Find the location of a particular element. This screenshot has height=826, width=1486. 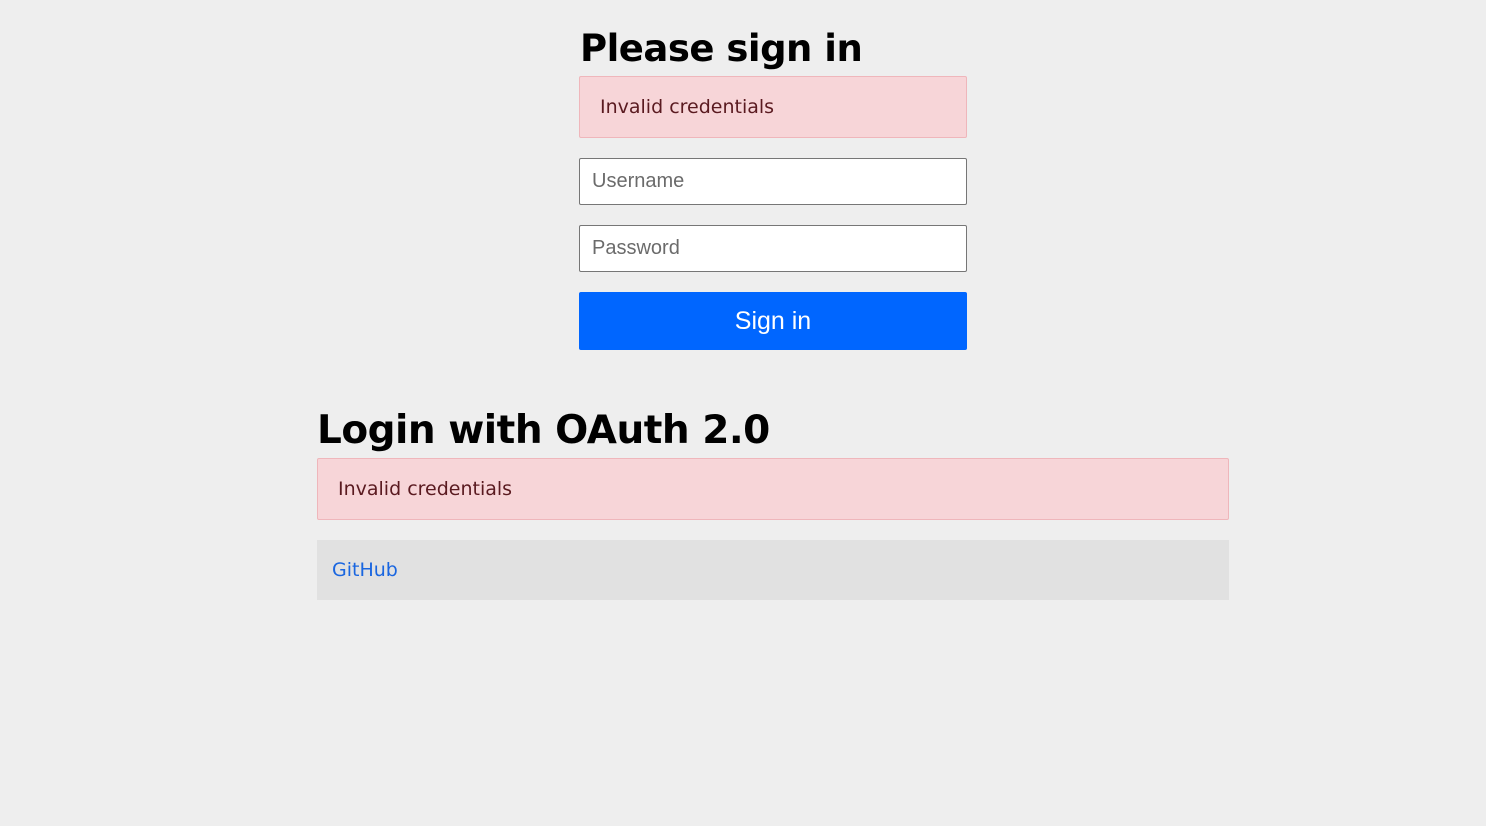

password-input is located at coordinates (773, 248).